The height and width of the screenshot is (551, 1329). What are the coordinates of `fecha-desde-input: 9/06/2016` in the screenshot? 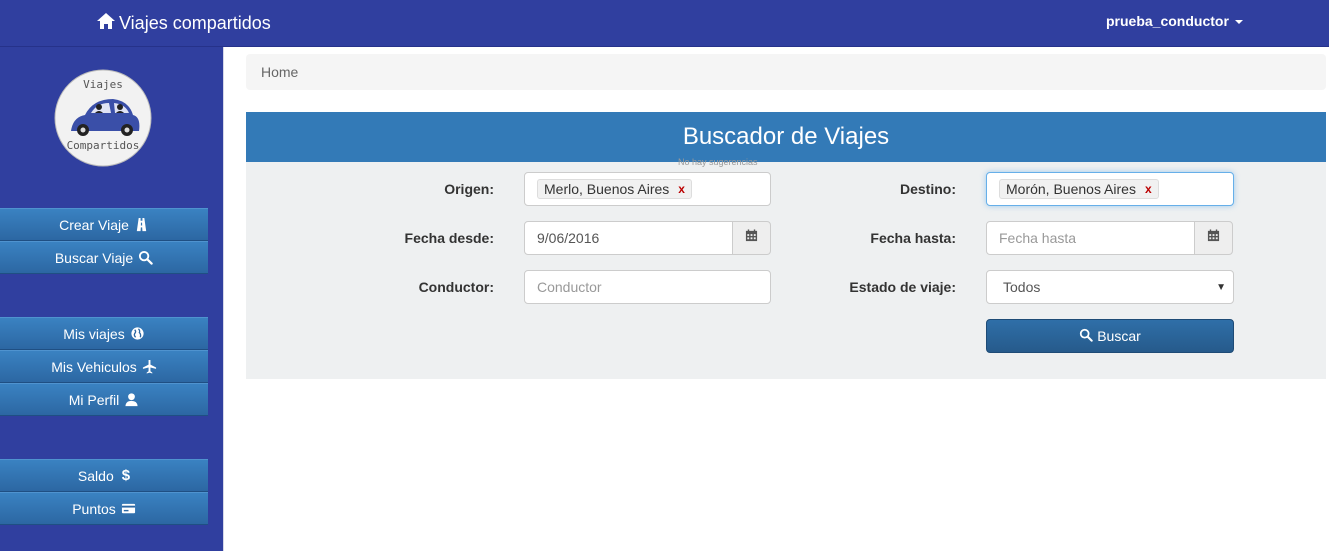 It's located at (628, 238).